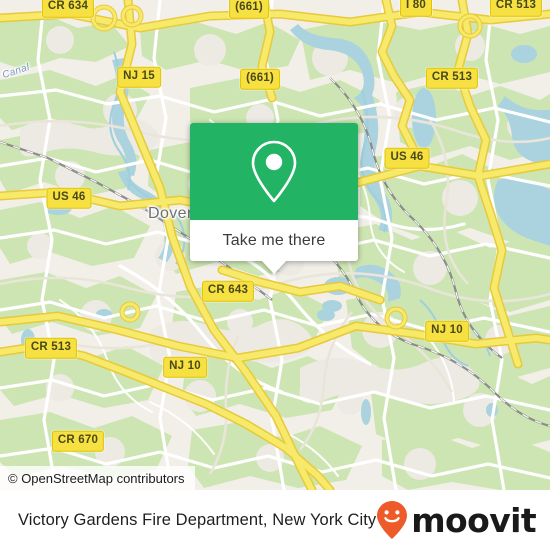 Image resolution: width=550 pixels, height=550 pixels. What do you see at coordinates (473, 520) in the screenshot?
I see `moovit-wordmark: moovit` at bounding box center [473, 520].